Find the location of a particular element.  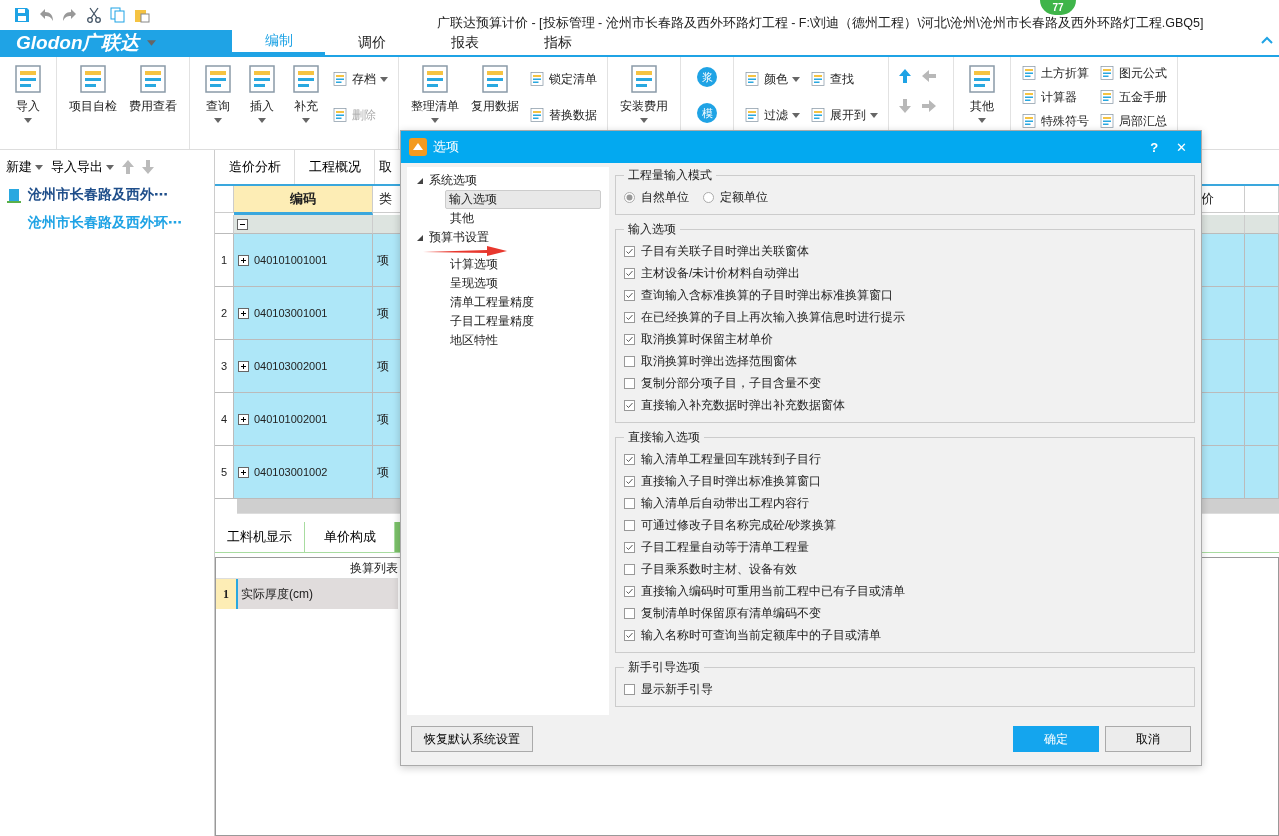

checkbox-option: 显示新手引导 is located at coordinates (904, 689).